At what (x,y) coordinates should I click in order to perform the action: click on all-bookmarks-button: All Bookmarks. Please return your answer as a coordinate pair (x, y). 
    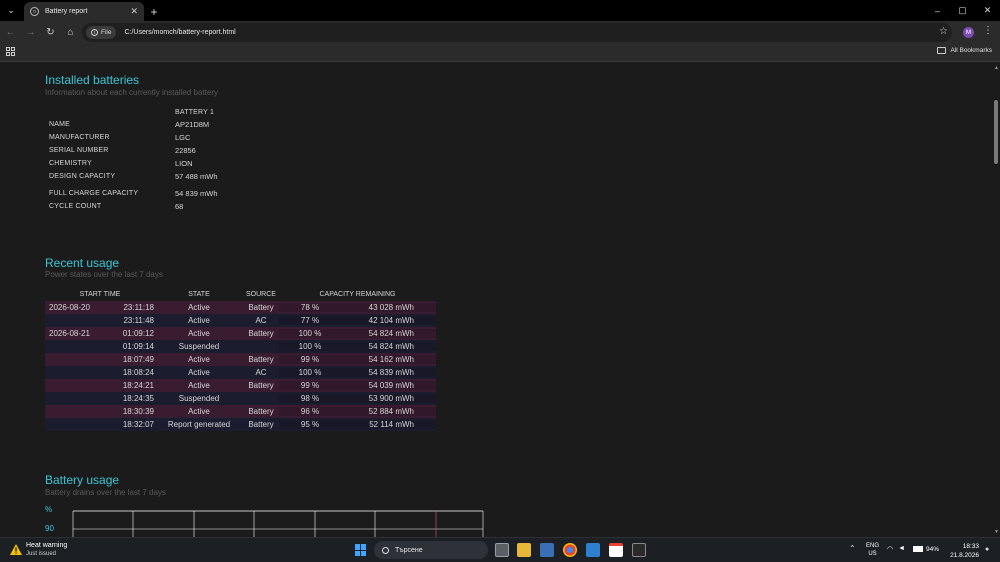
    Looking at the image, I should click on (964, 50).